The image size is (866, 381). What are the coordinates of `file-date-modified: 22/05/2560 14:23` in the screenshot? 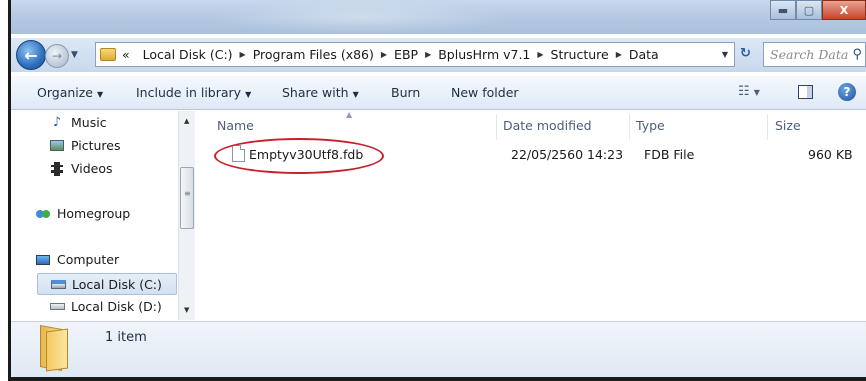 It's located at (567, 154).